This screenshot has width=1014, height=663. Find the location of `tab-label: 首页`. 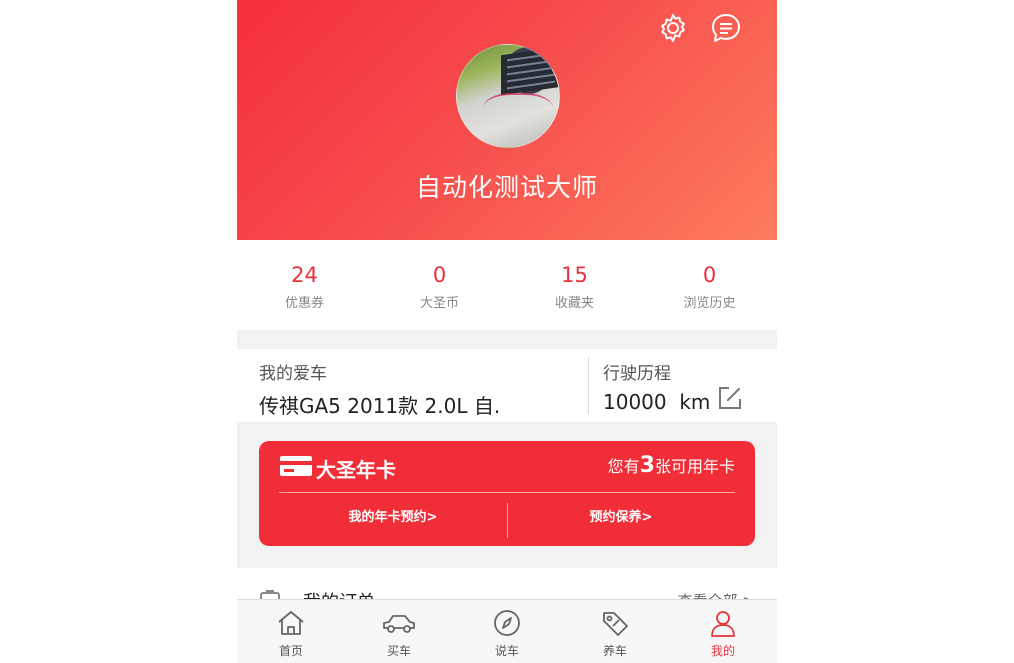

tab-label: 首页 is located at coordinates (290, 651).